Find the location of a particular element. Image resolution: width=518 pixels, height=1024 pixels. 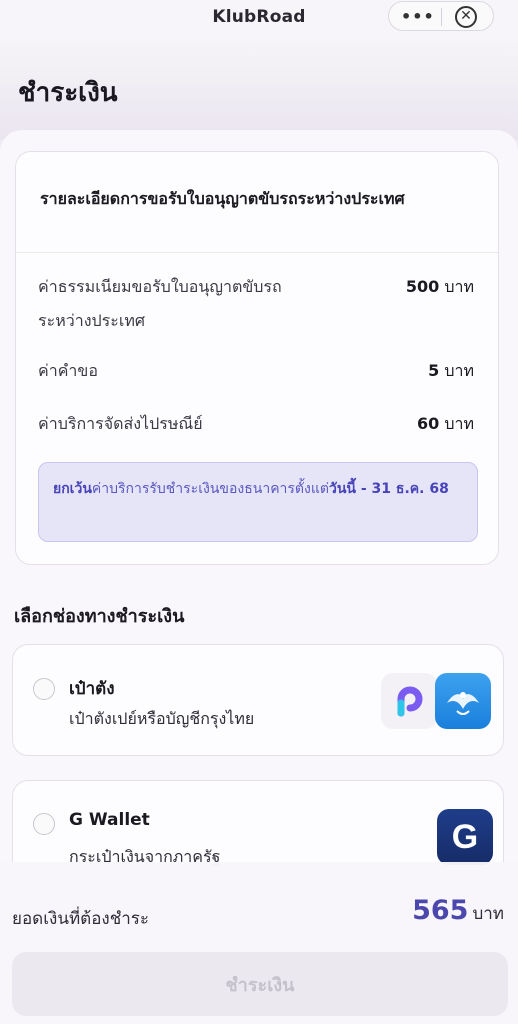

payment-option-paotang: เป๋าตัง เป๋าตังเปย์หรือบัญชีกรุงไทย is located at coordinates (258, 700).